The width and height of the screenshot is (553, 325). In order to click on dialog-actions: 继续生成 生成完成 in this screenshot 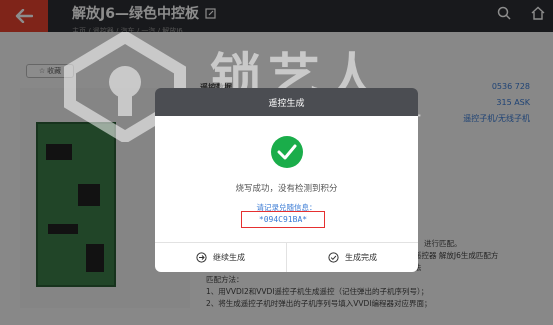, I will do `click(286, 257)`.